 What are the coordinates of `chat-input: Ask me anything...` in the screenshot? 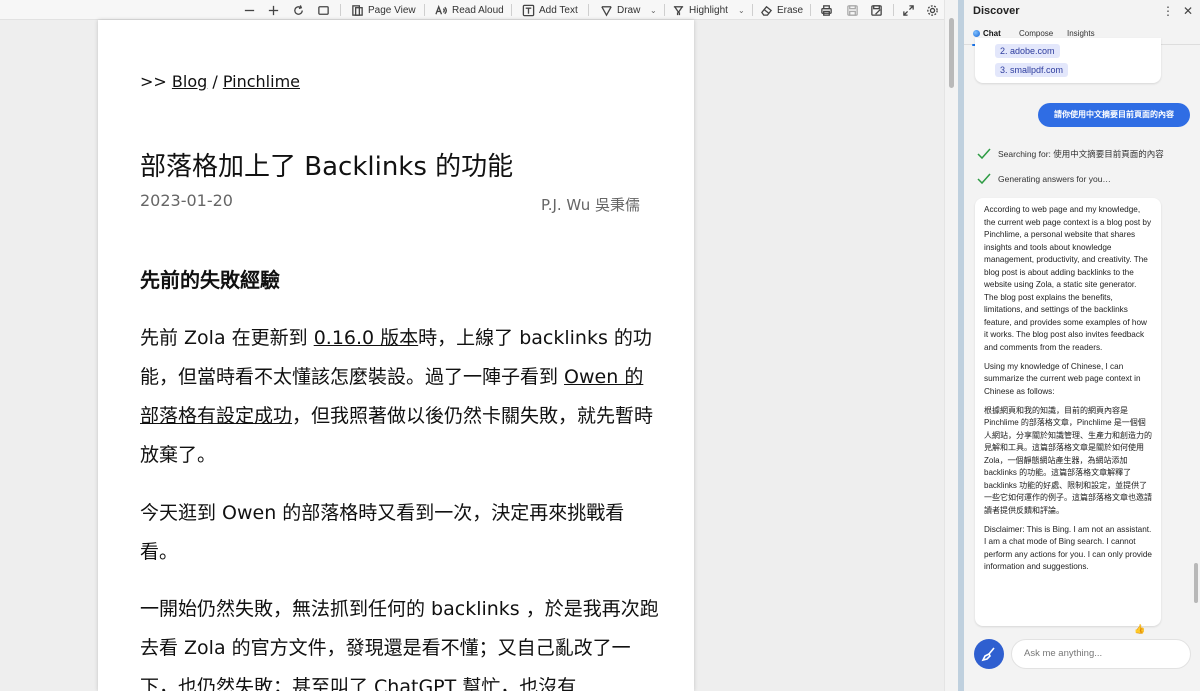 It's located at (1101, 654).